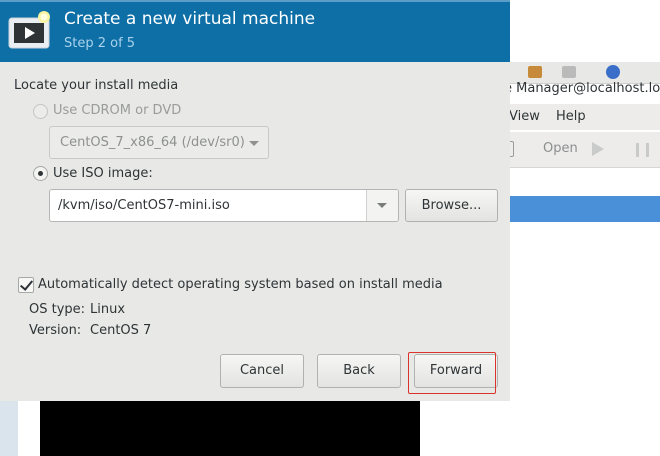 The width and height of the screenshot is (660, 456). What do you see at coordinates (230, 428) in the screenshot?
I see `vm-console-display` at bounding box center [230, 428].